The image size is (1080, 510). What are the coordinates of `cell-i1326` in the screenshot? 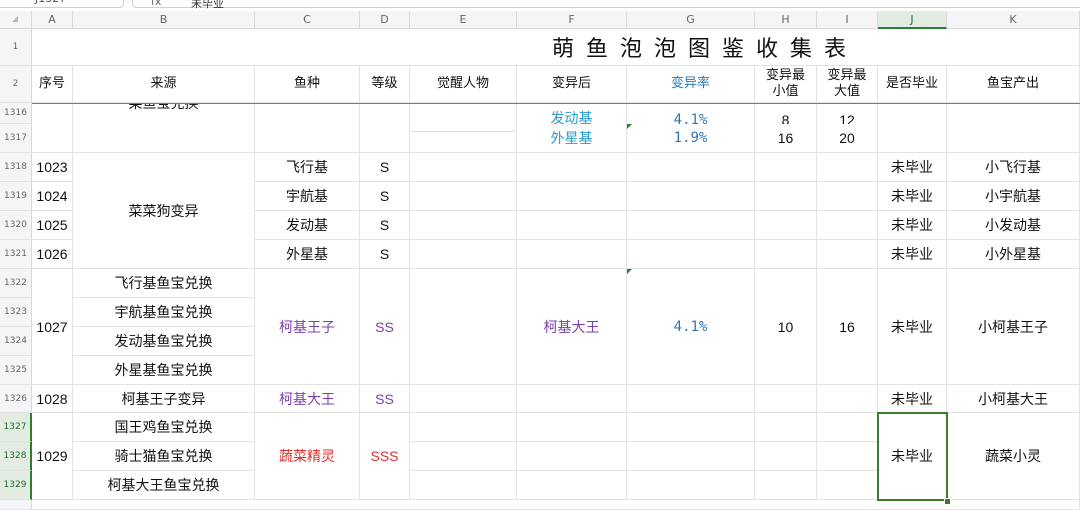 It's located at (847, 399).